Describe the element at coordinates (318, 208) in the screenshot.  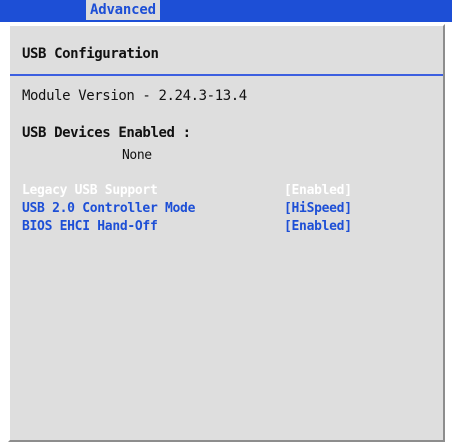
I see `option-value: [HiSpeed]` at that location.